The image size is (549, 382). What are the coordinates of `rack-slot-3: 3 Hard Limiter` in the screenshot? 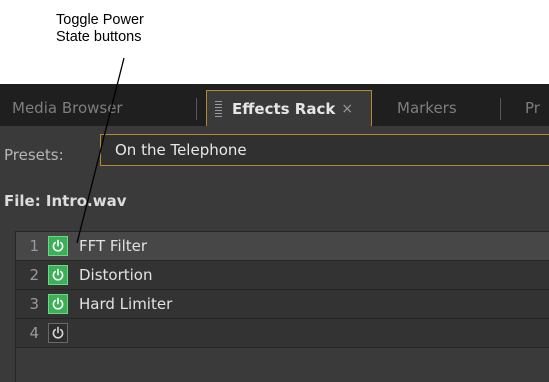 It's located at (282, 304).